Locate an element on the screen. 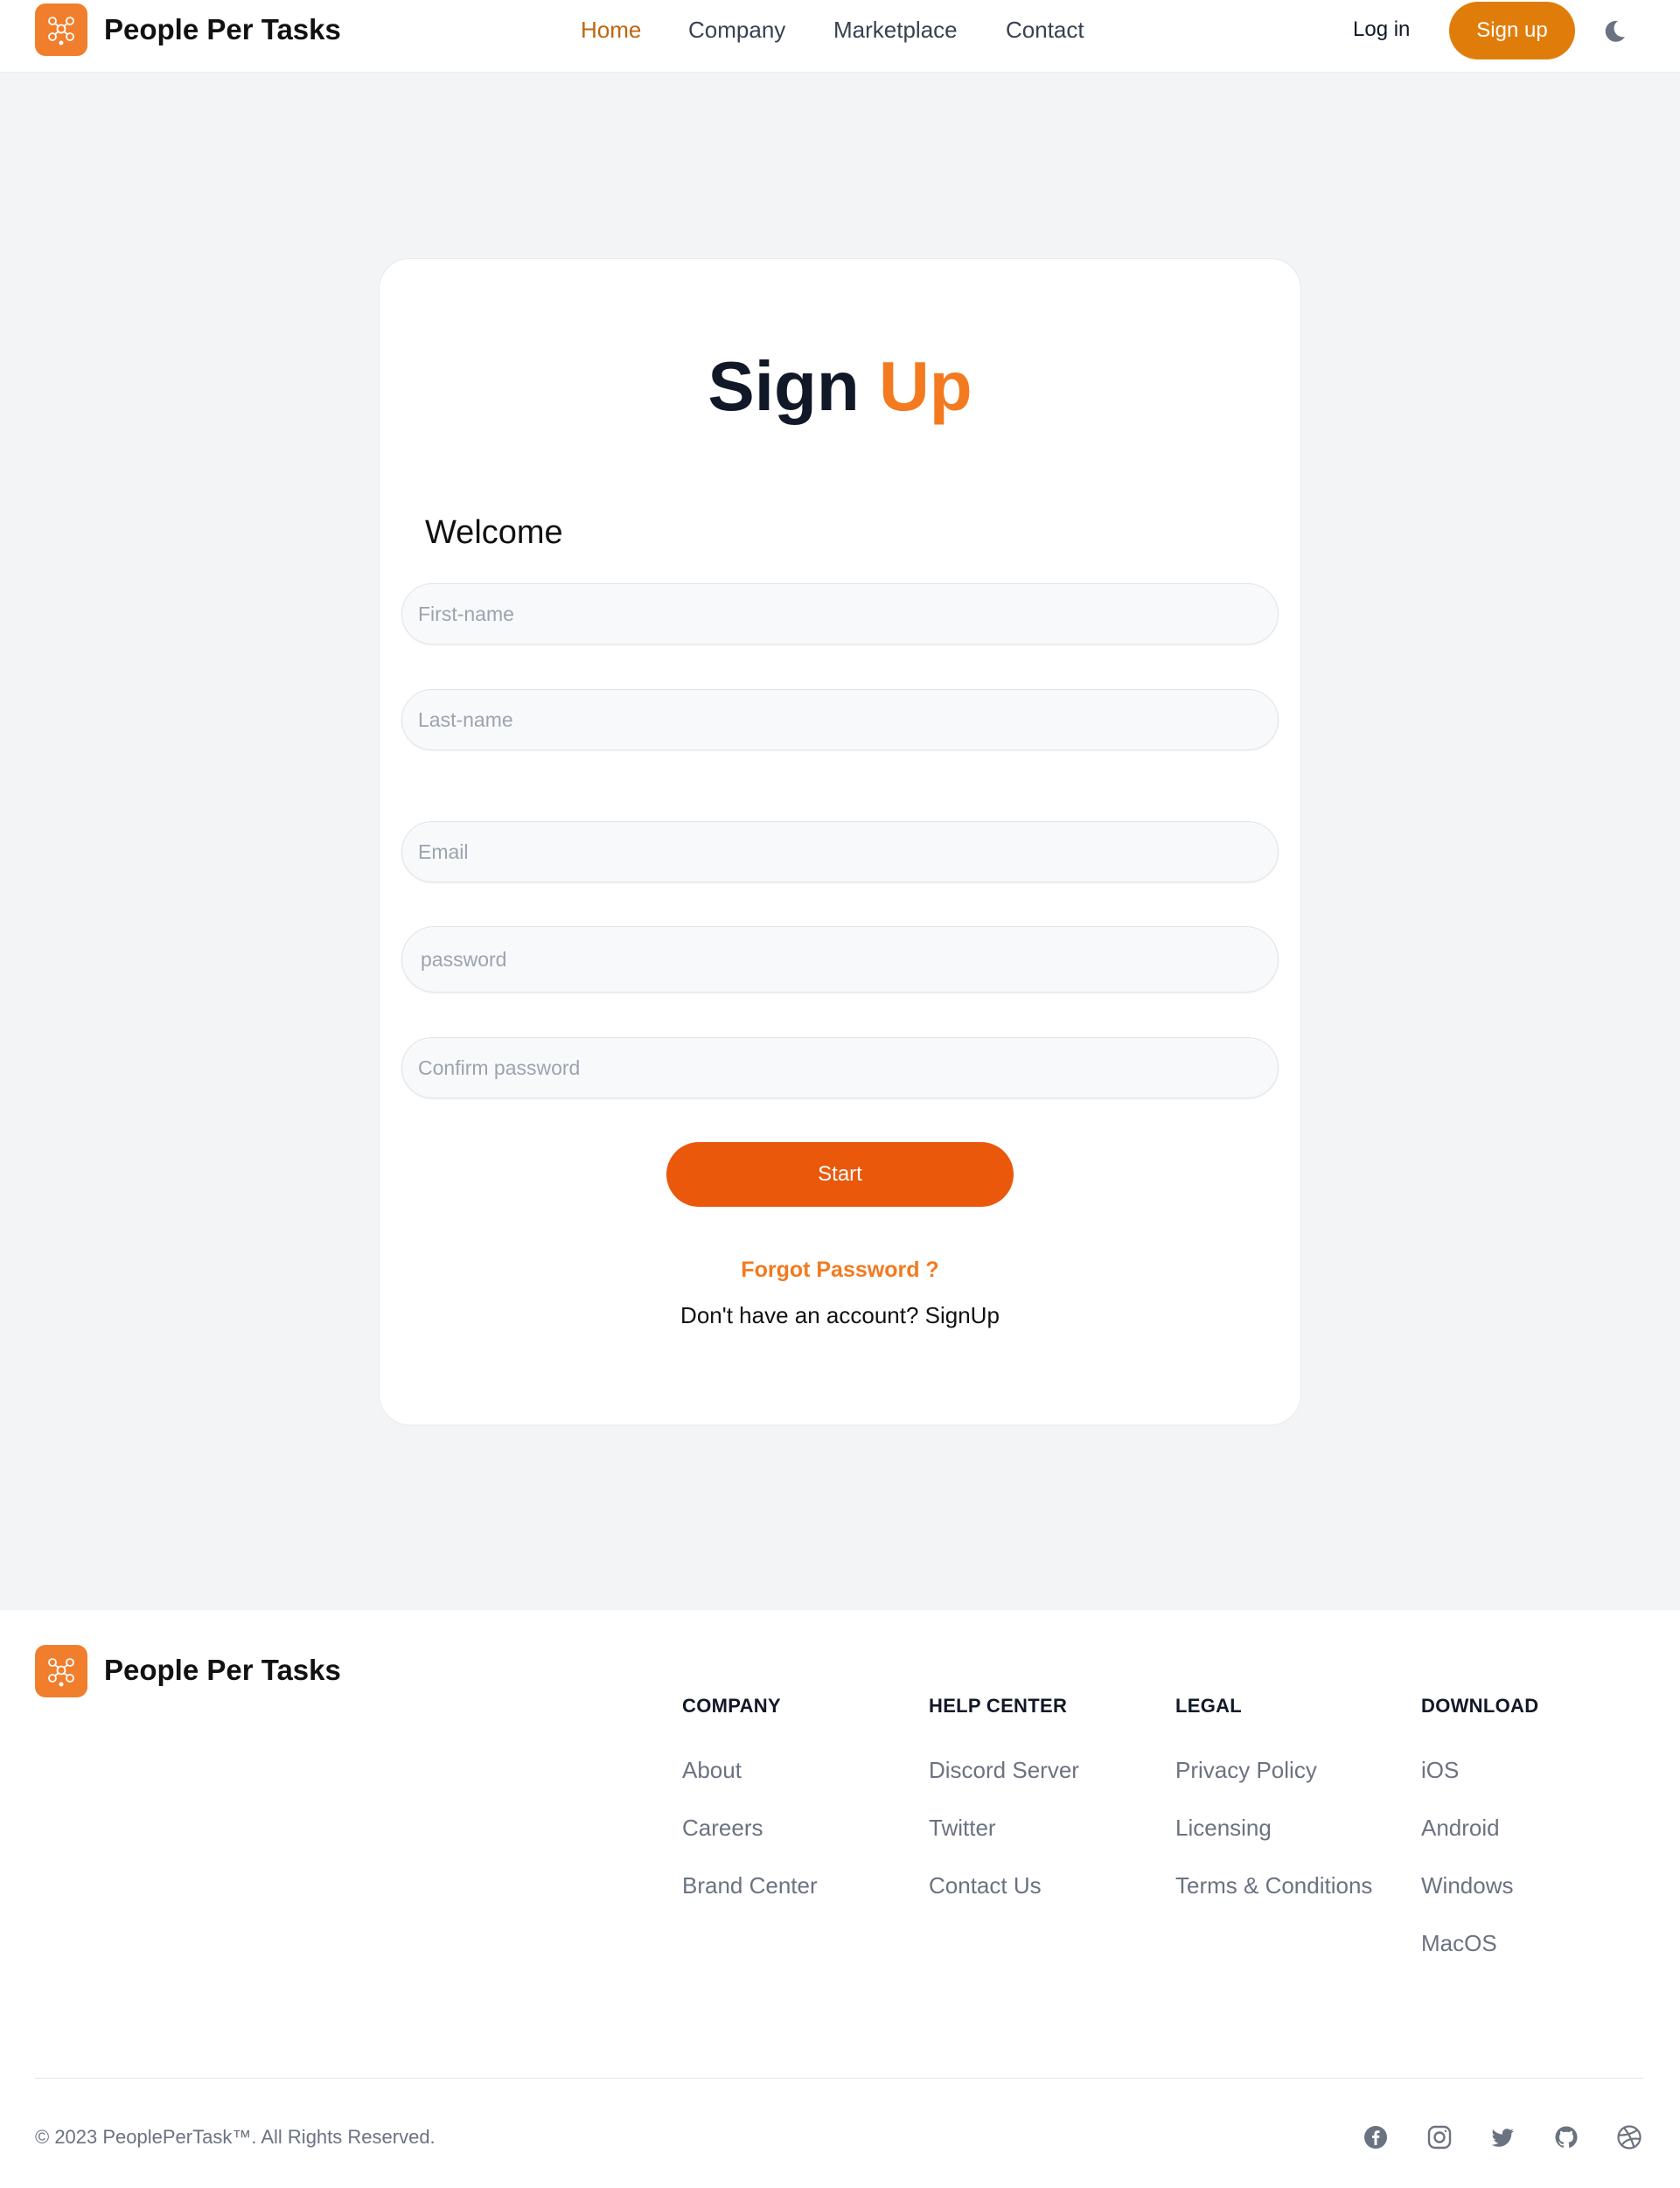  title-main: Sign is located at coordinates (784, 386).